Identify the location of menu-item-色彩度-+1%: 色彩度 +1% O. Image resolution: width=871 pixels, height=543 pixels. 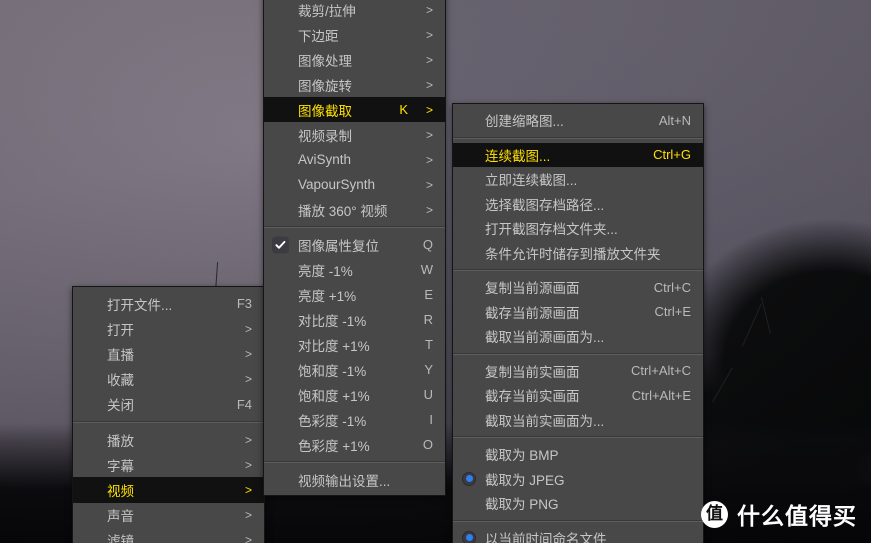
(354, 444).